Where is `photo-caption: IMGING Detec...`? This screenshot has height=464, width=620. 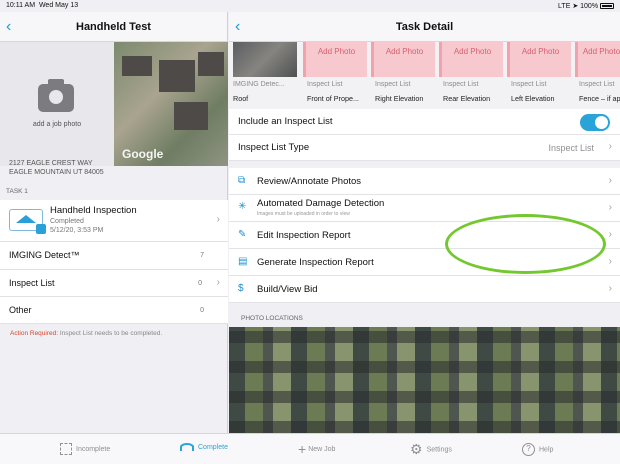
photo-caption: IMGING Detec... is located at coordinates (259, 84).